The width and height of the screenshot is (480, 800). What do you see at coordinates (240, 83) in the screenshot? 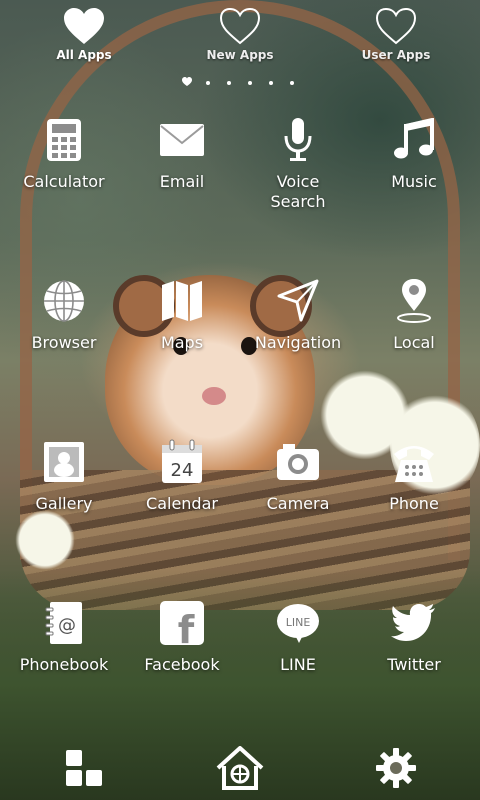
I see `page-indicator` at bounding box center [240, 83].